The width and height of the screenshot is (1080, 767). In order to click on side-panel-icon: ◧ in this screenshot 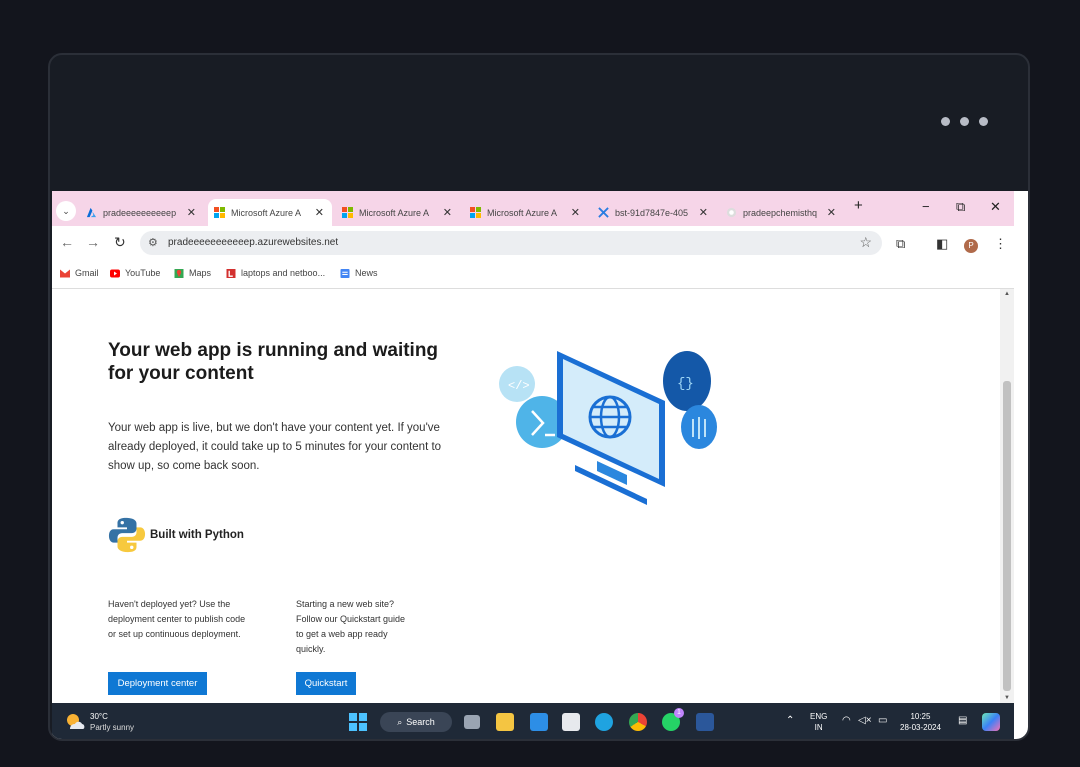, I will do `click(942, 244)`.